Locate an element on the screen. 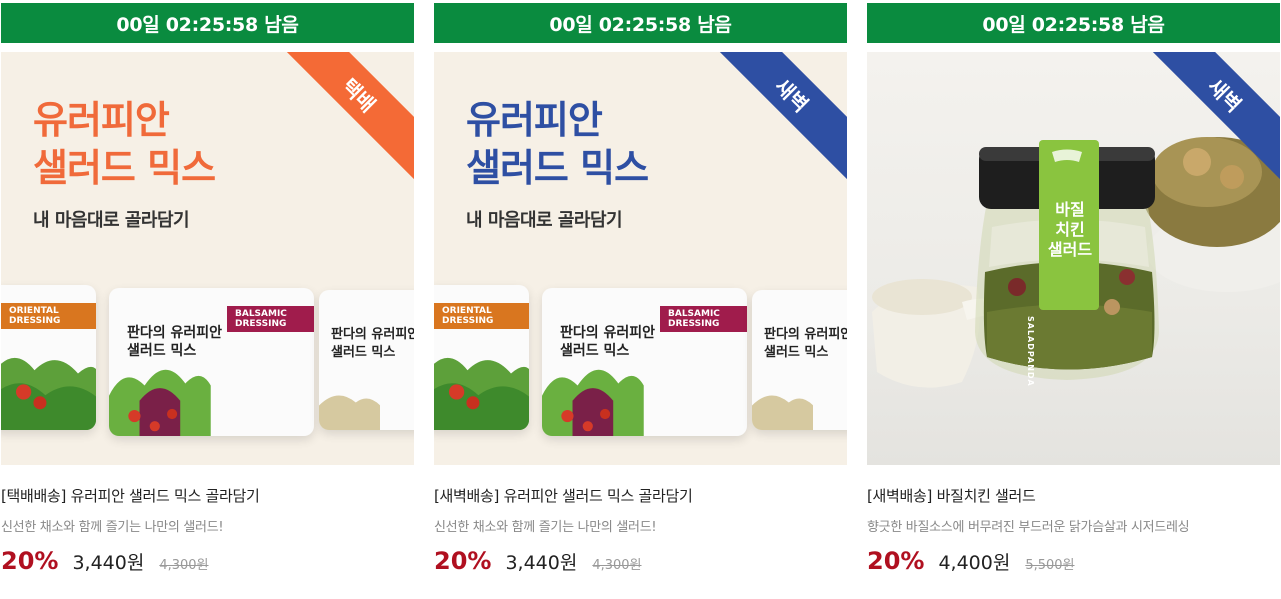 The width and height of the screenshot is (1281, 599). jar-label-line-3: 샐러드 is located at coordinates (1070, 249).